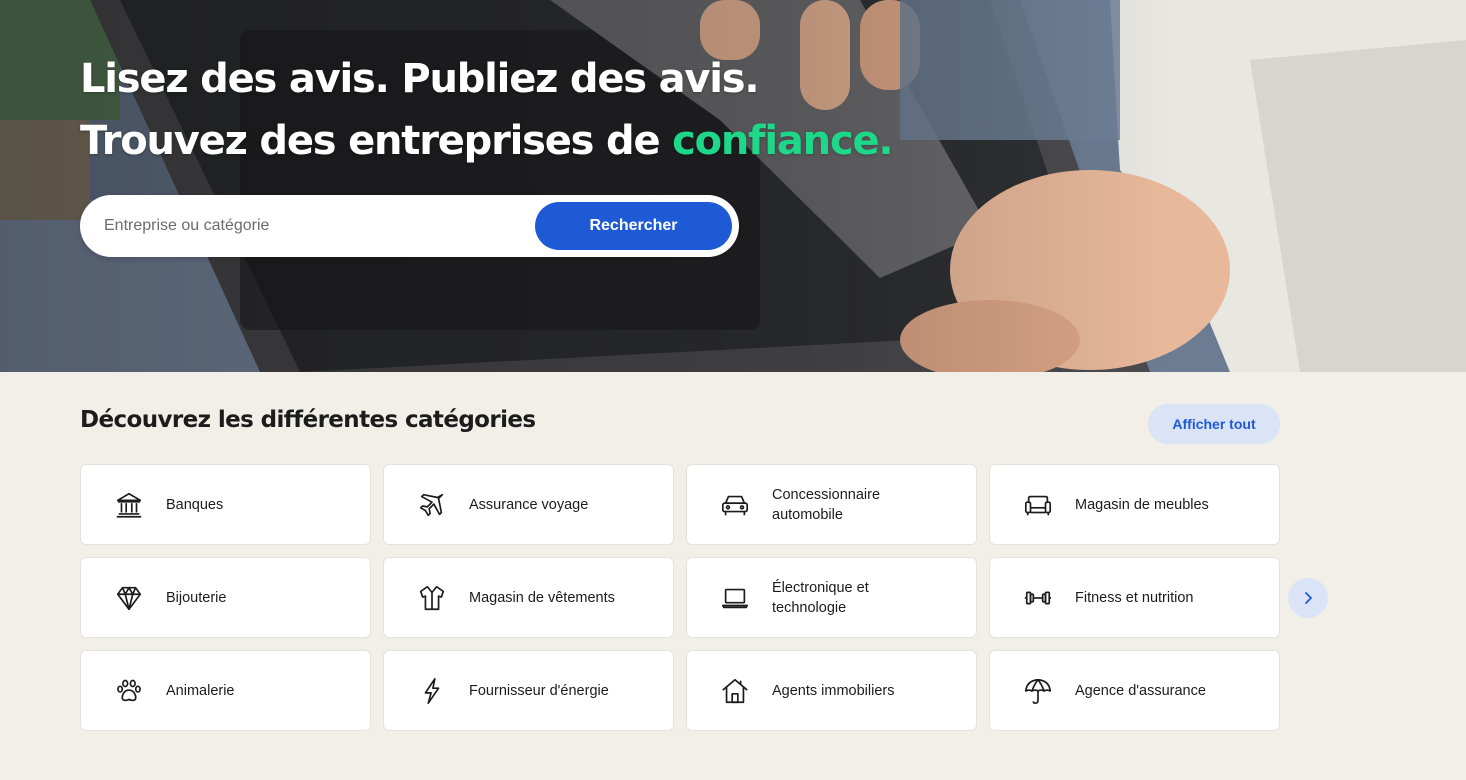 Image resolution: width=1466 pixels, height=780 pixels. I want to click on umbrella-icon, so click(1038, 691).